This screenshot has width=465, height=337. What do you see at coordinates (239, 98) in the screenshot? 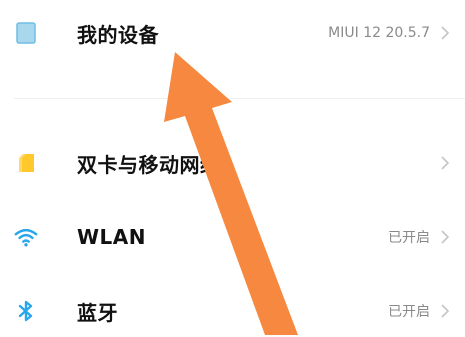
I see `section-divider` at bounding box center [239, 98].